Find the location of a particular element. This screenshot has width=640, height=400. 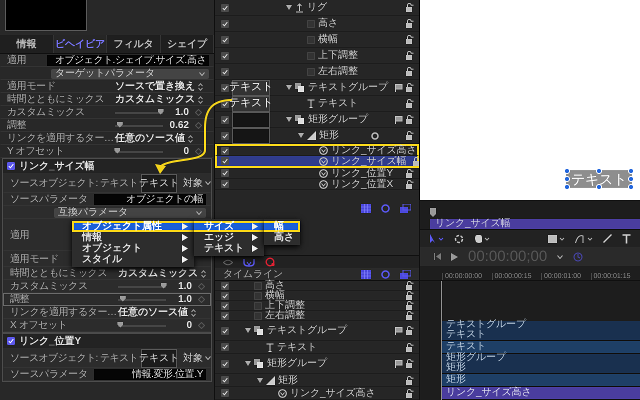

go-to-start-icon is located at coordinates (437, 256).